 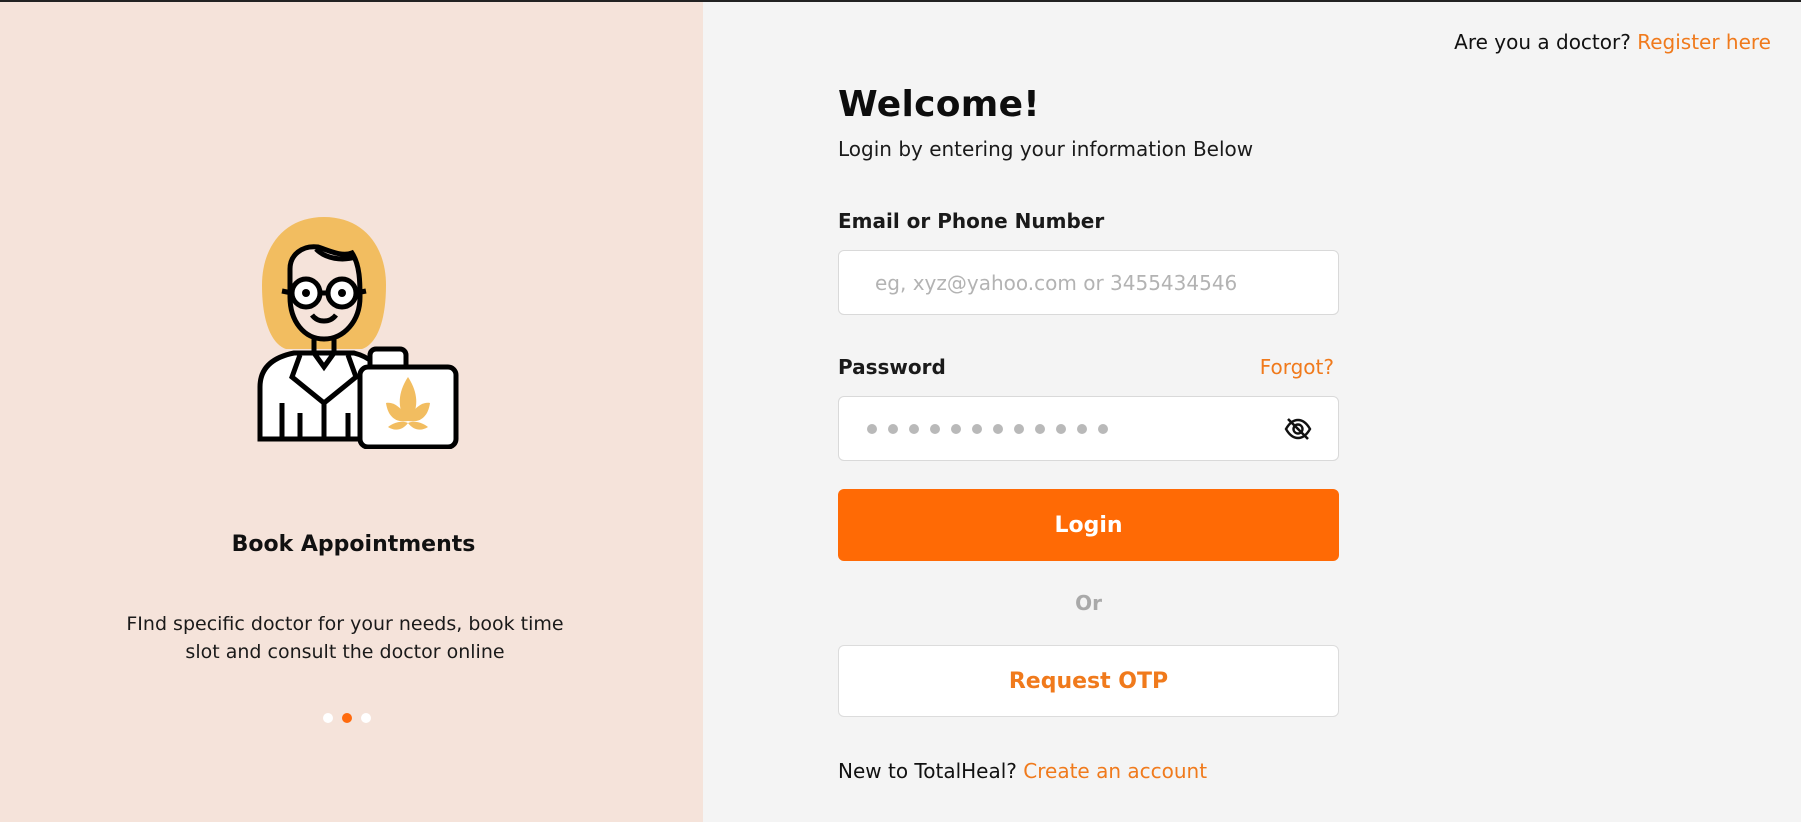 I want to click on password-mask, so click(x=987, y=428).